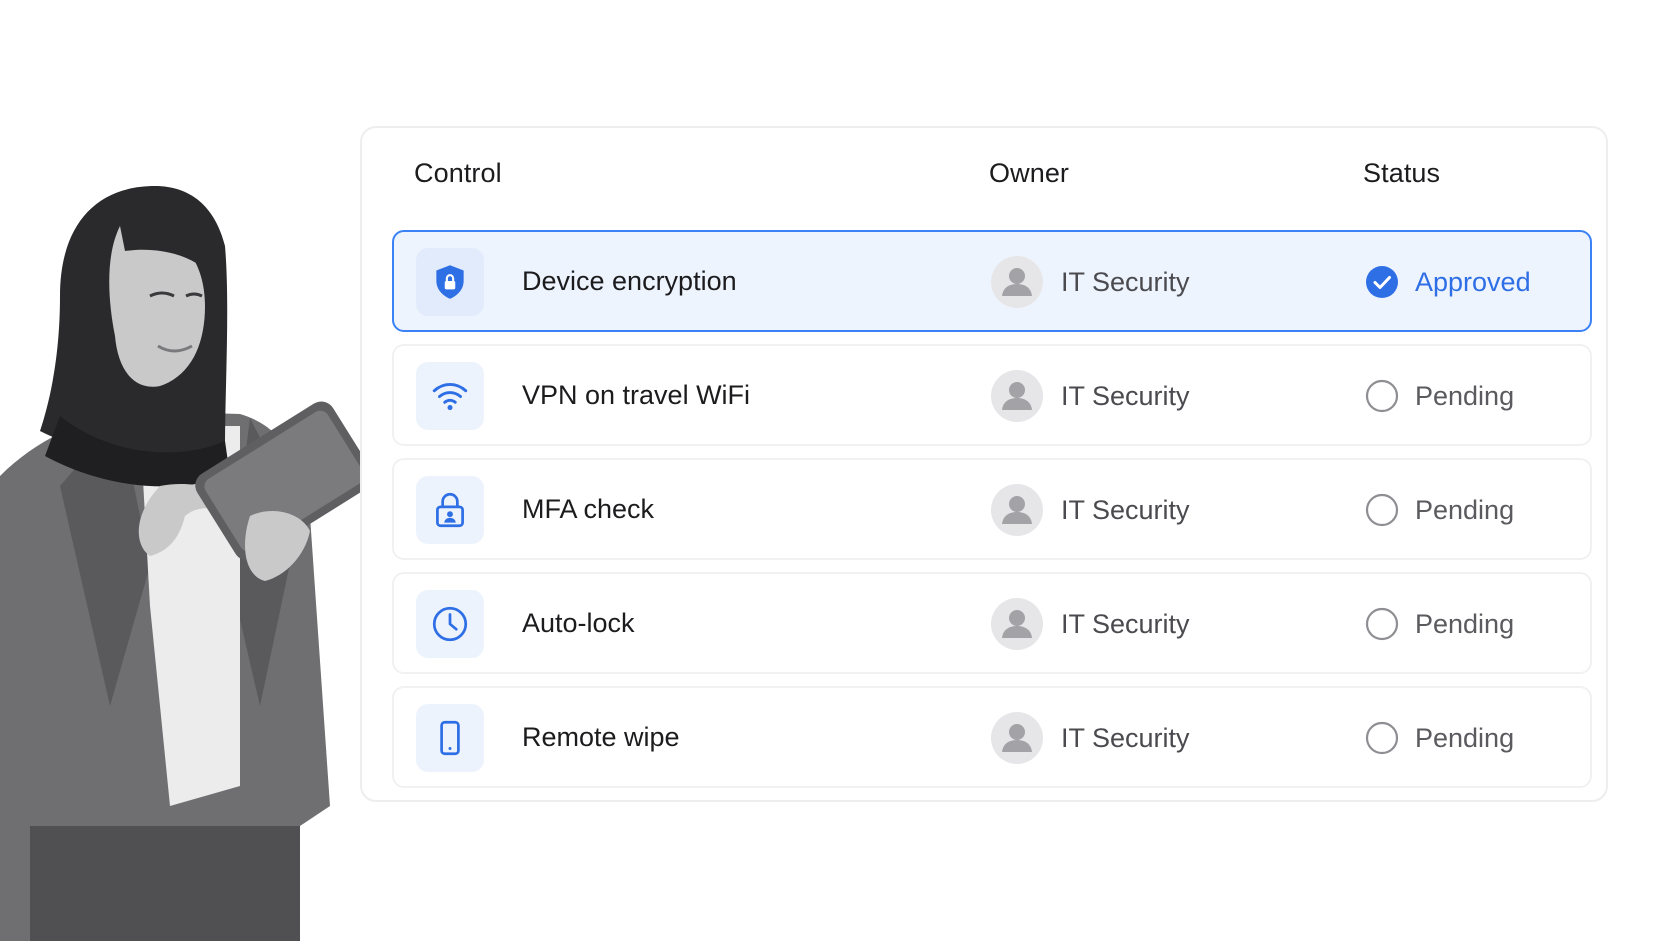  Describe the element at coordinates (458, 173) in the screenshot. I see `header-control: Control` at that location.